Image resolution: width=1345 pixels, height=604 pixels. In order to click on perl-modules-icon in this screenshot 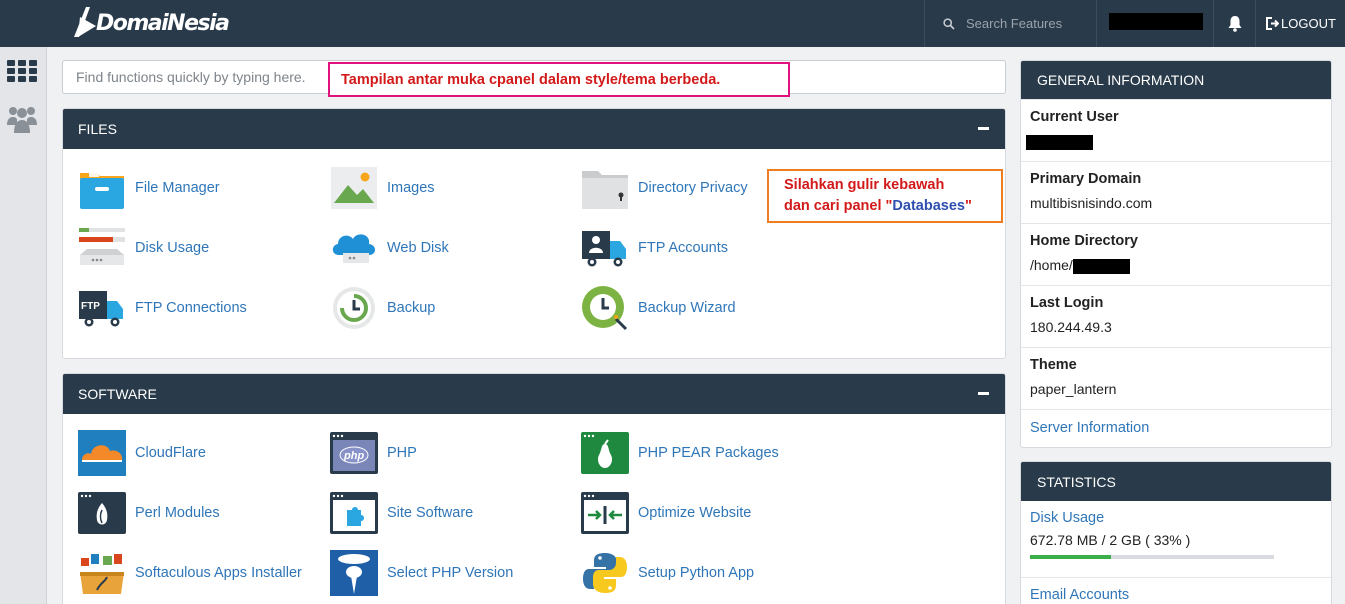, I will do `click(102, 513)`.